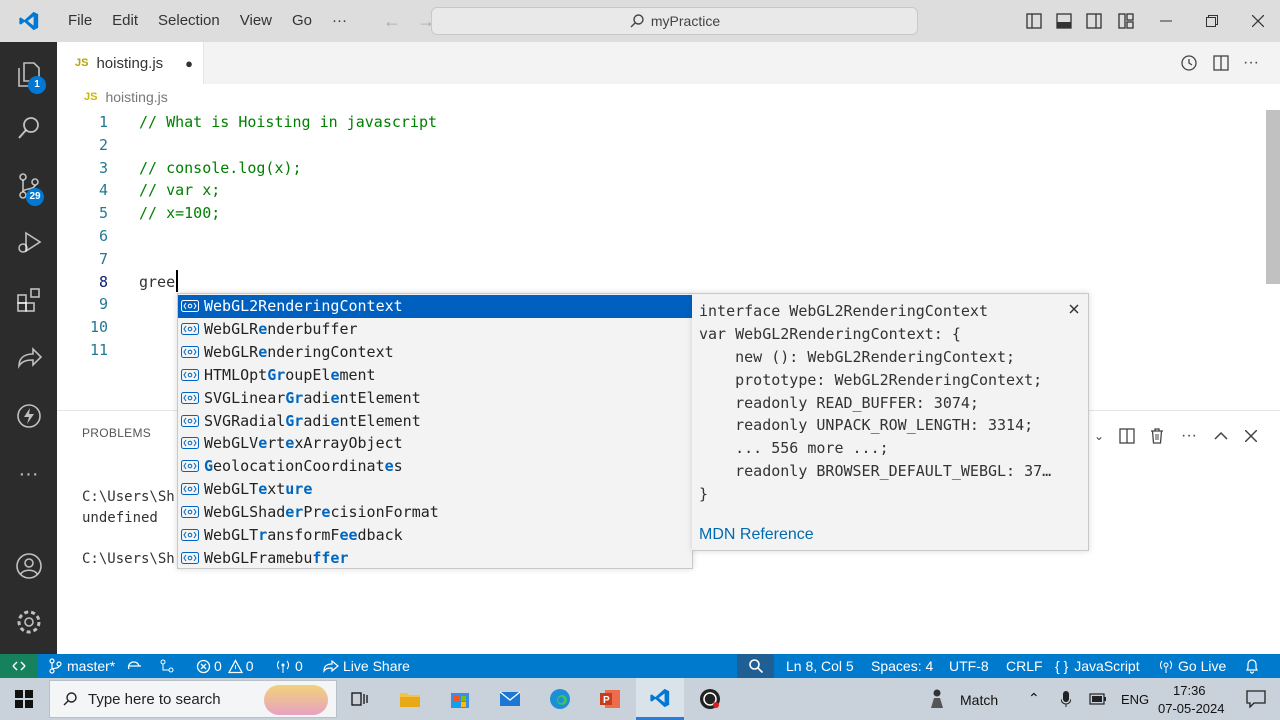 The width and height of the screenshot is (1280, 720). What do you see at coordinates (660, 213) in the screenshot?
I see `code-line: 5 // x=100;` at bounding box center [660, 213].